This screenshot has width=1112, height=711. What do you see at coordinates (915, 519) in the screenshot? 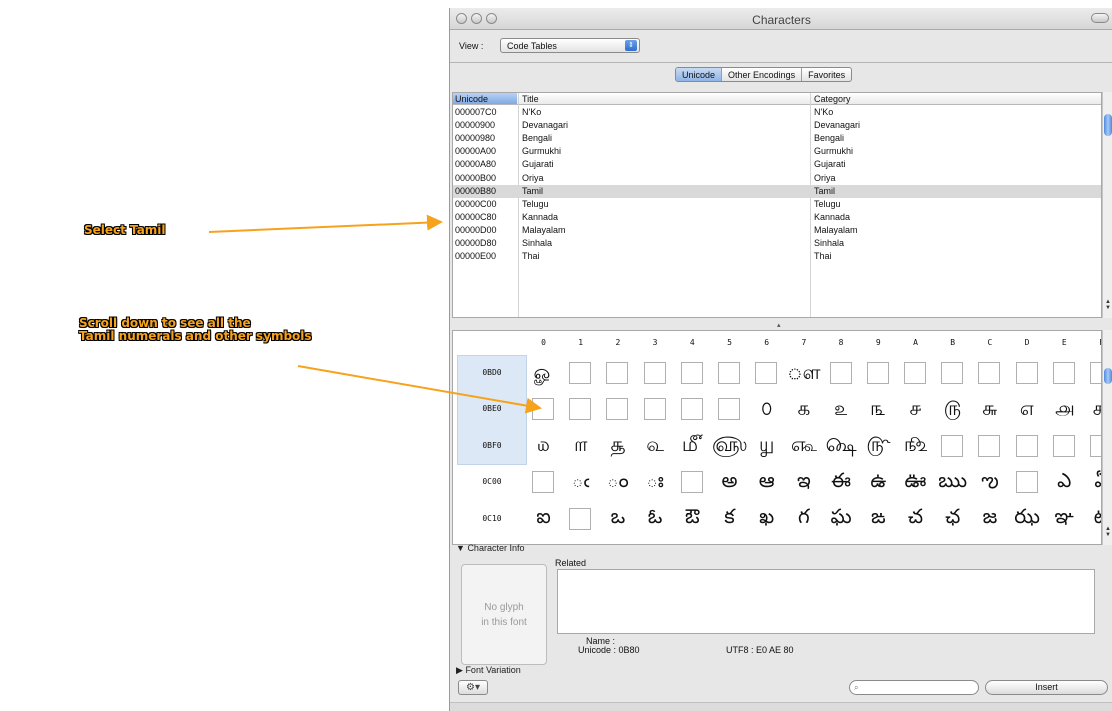
I see `glyph-cell: చ` at bounding box center [915, 519].